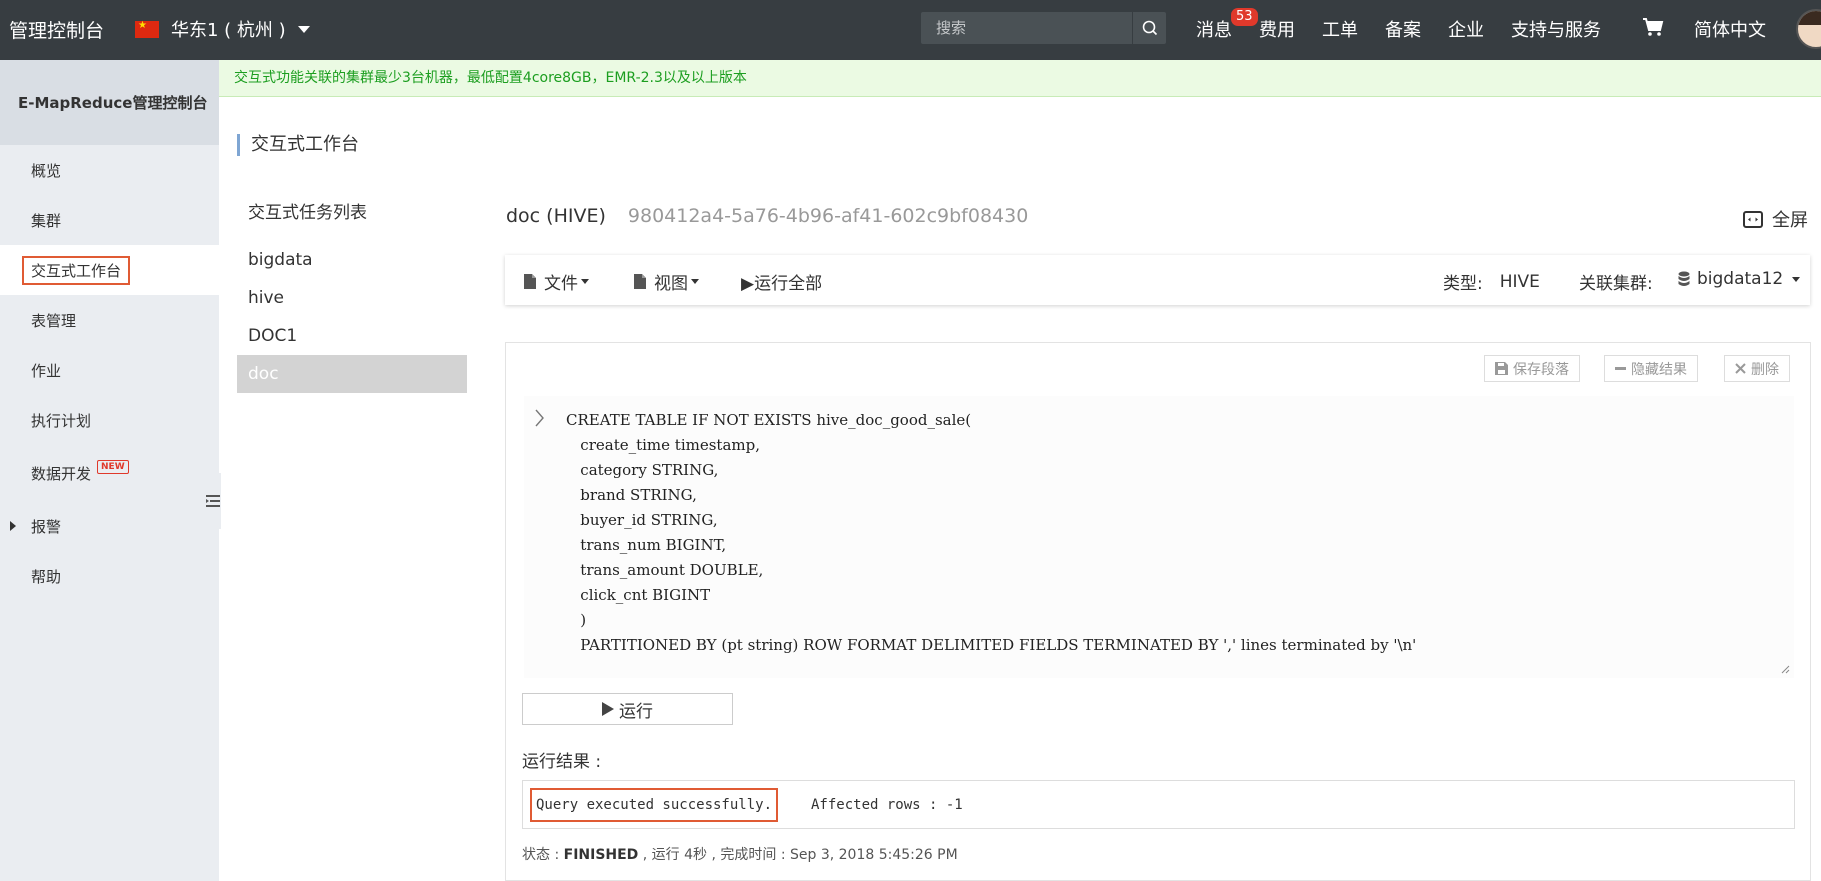  I want to click on document-name: doc (HIVE), so click(556, 216).